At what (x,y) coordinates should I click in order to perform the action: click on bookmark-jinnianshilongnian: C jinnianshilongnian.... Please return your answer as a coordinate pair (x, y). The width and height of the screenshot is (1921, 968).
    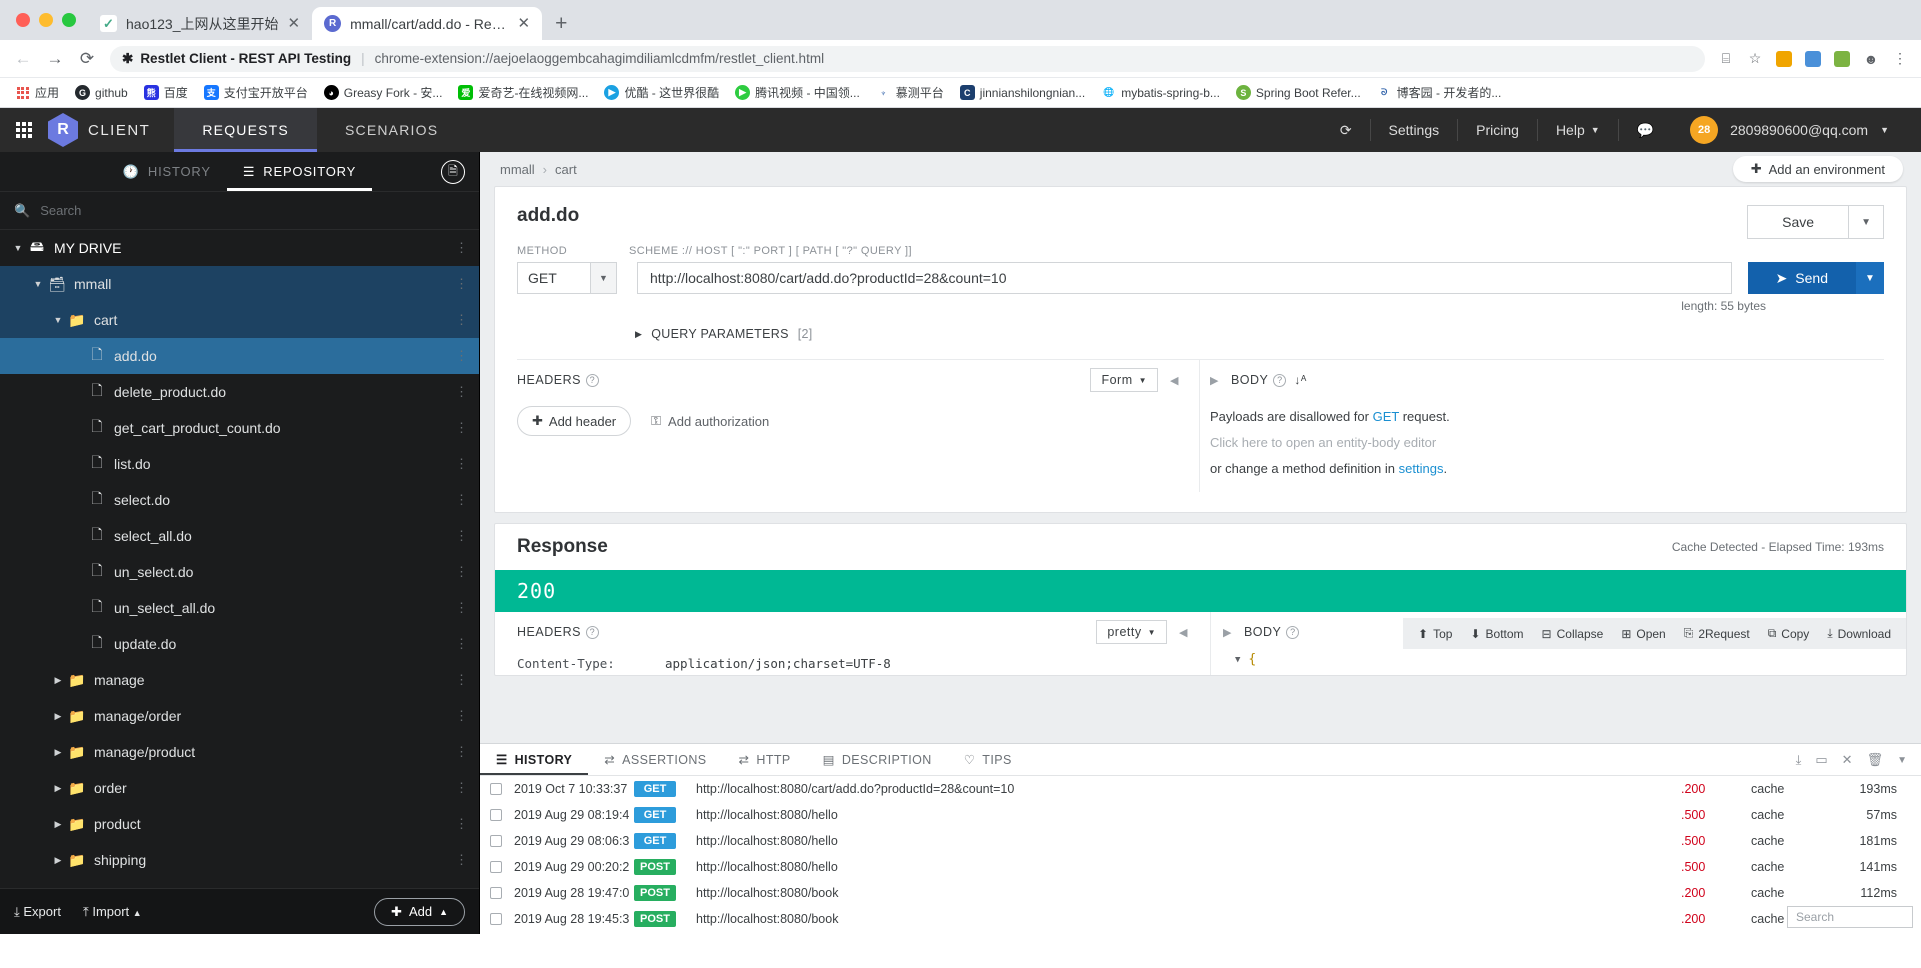
    Looking at the image, I should click on (1022, 92).